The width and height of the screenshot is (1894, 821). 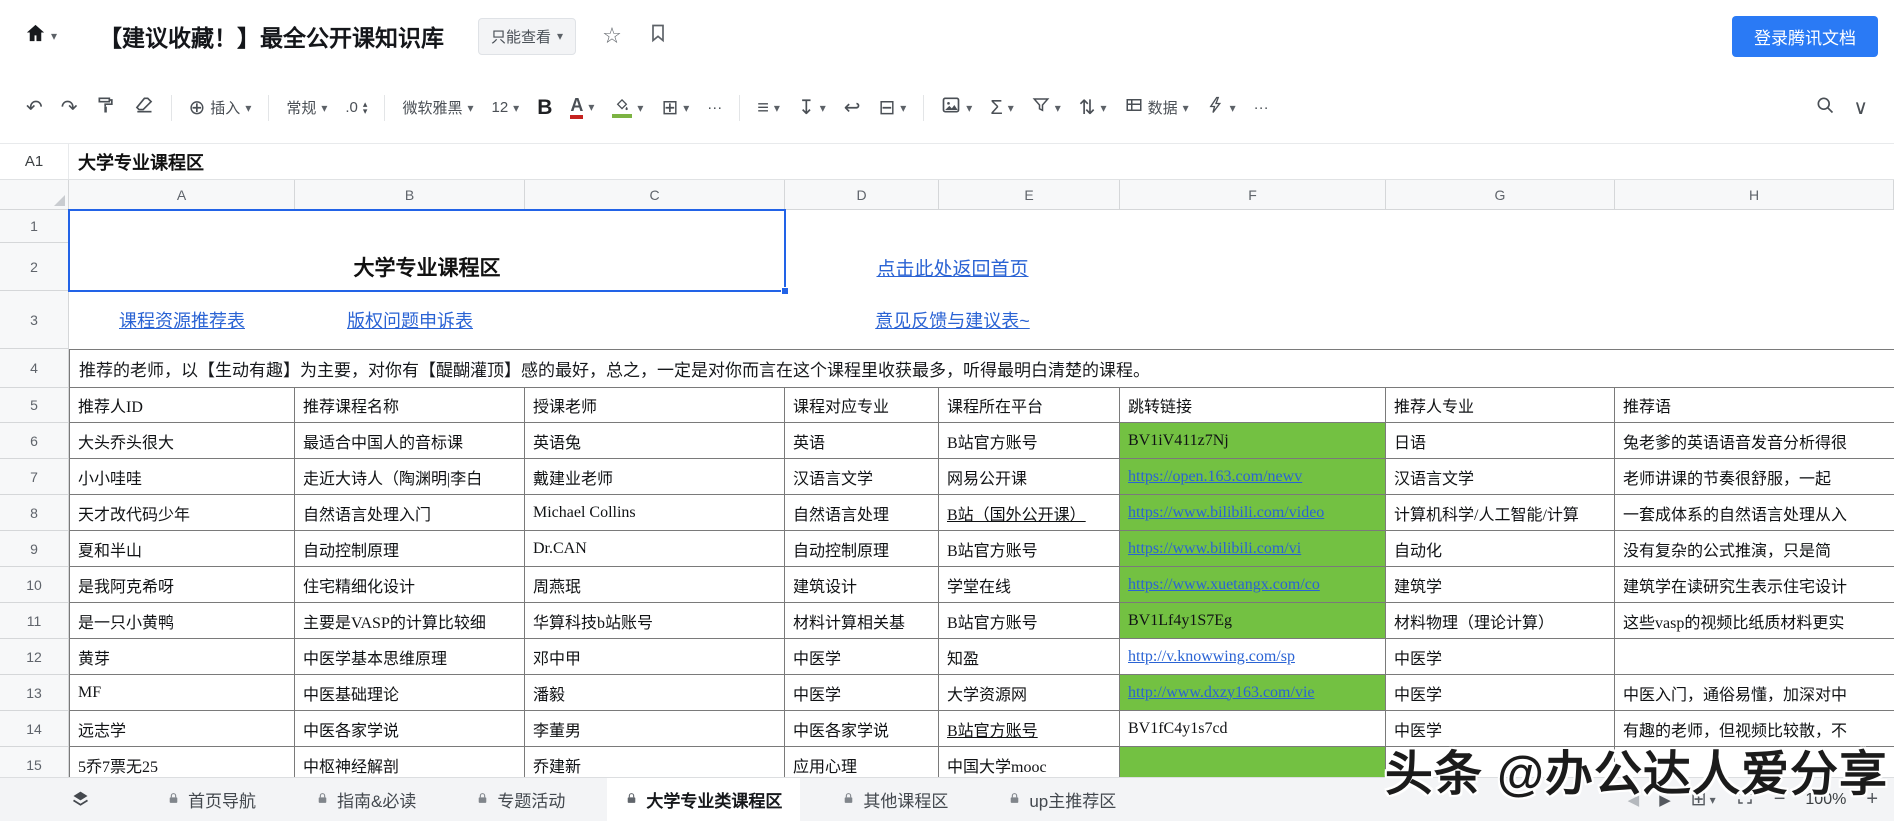 What do you see at coordinates (862, 477) in the screenshot?
I see `cell-major: 汉语言文学` at bounding box center [862, 477].